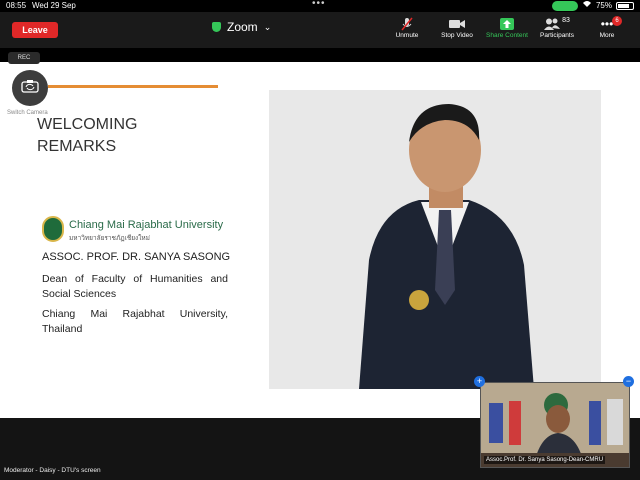  What do you see at coordinates (557, 24) in the screenshot?
I see `participants-icon: 83` at bounding box center [557, 24].